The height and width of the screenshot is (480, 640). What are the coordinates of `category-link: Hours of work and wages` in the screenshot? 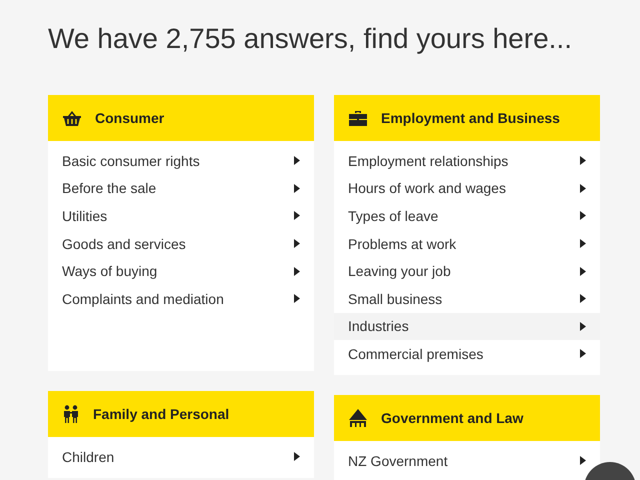 It's located at (467, 188).